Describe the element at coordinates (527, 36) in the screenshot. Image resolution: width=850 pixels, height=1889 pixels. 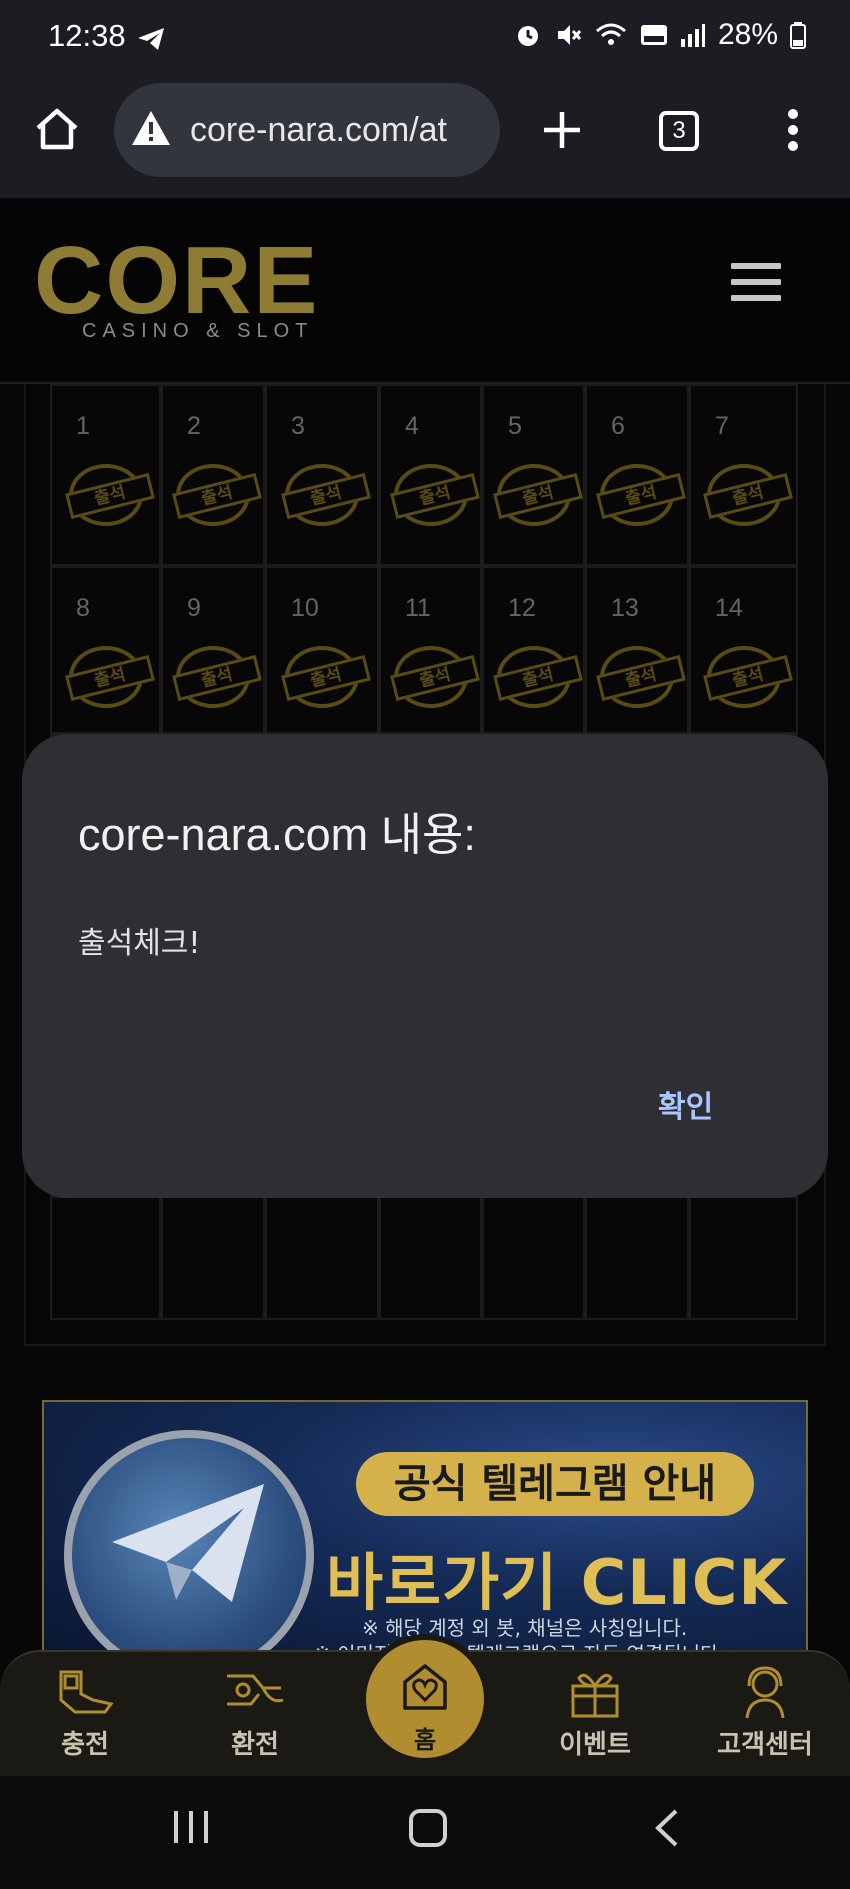
I see `alarm-icon` at that location.